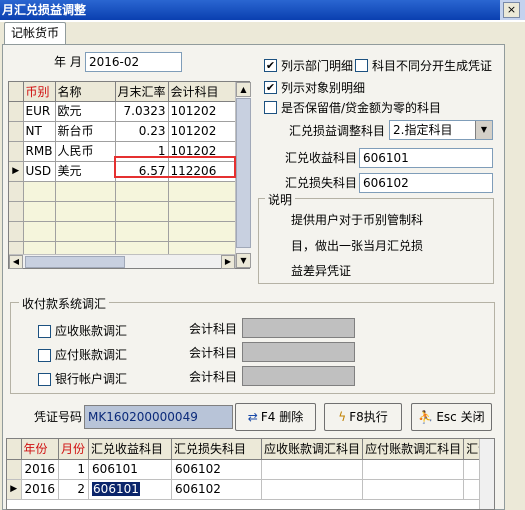 The width and height of the screenshot is (525, 510). I want to click on grid-vertical-scrollbar: ▲ ▼, so click(243, 175).